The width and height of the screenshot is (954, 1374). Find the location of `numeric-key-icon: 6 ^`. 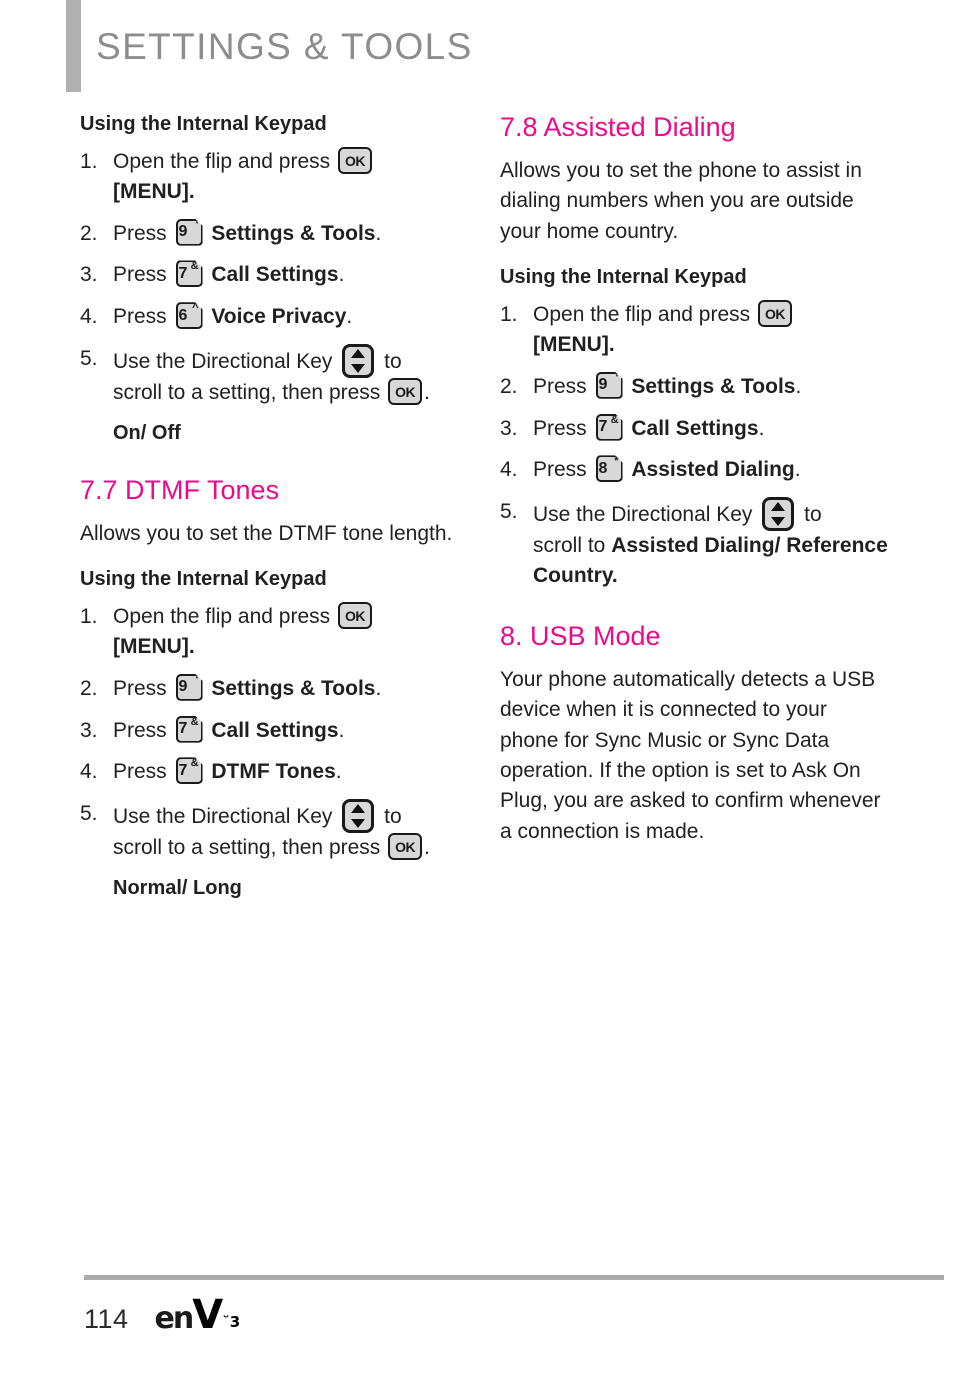

numeric-key-icon: 6 ^ is located at coordinates (189, 316).